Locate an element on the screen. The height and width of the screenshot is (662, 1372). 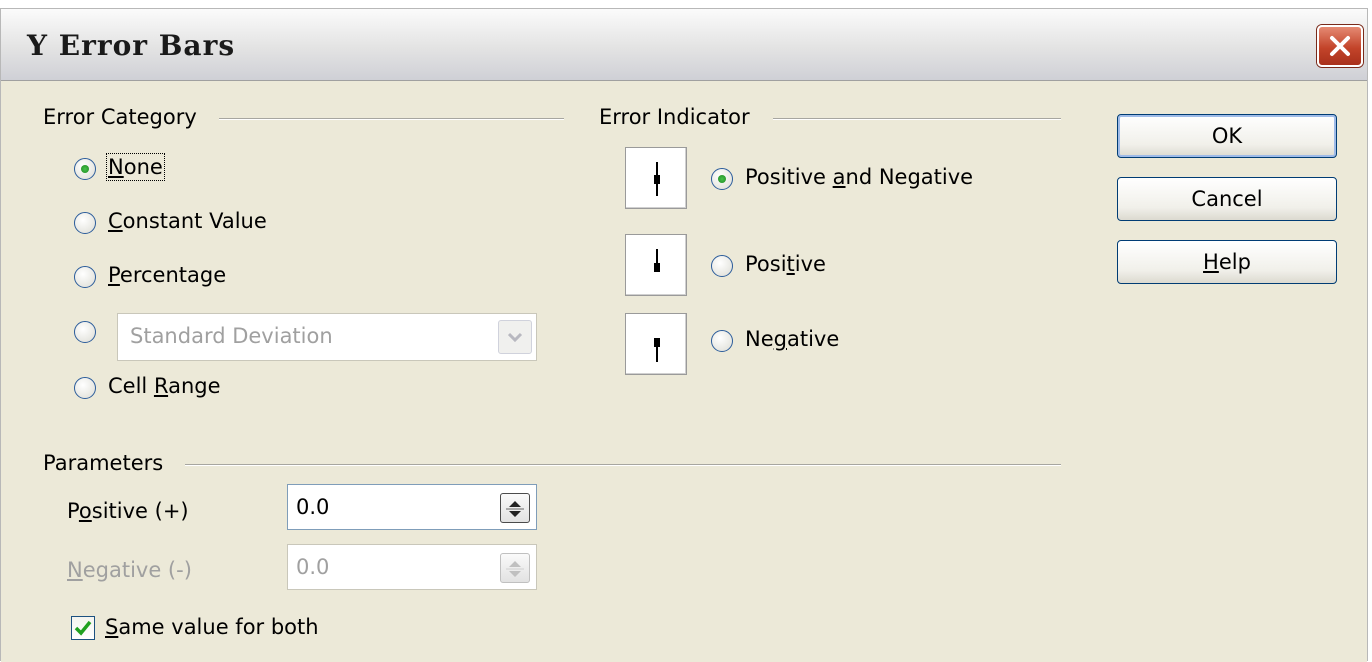
title-bar: Y Error Bars is located at coordinates (684, 45).